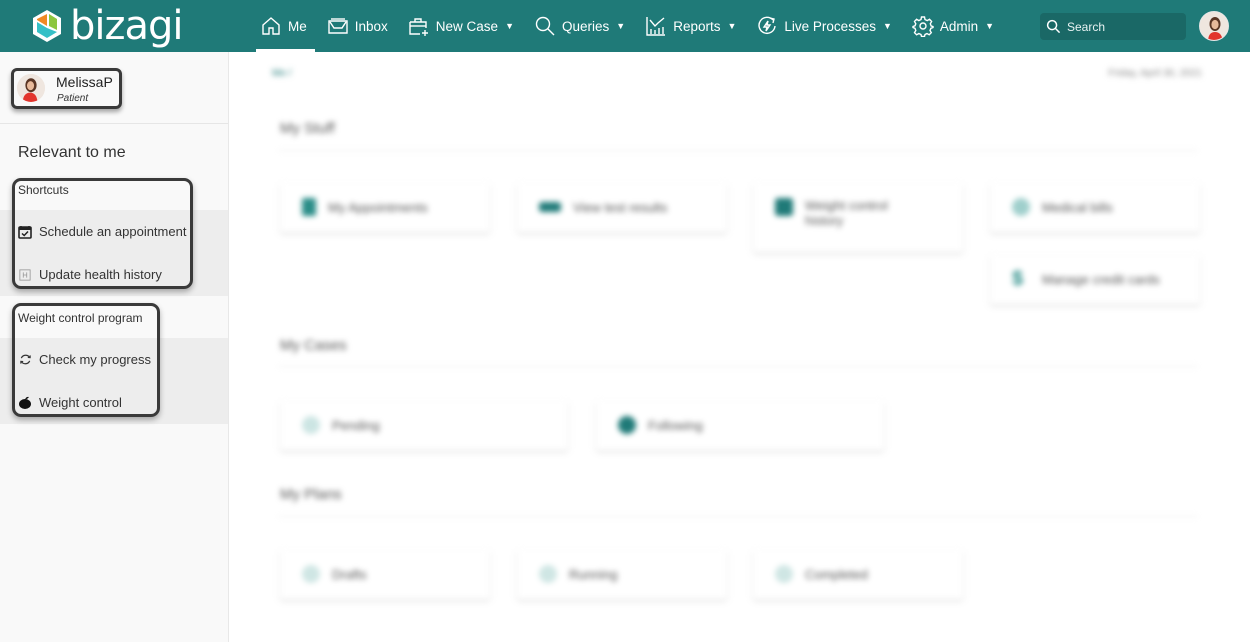 The image size is (1250, 642). I want to click on search-box, so click(1113, 26).